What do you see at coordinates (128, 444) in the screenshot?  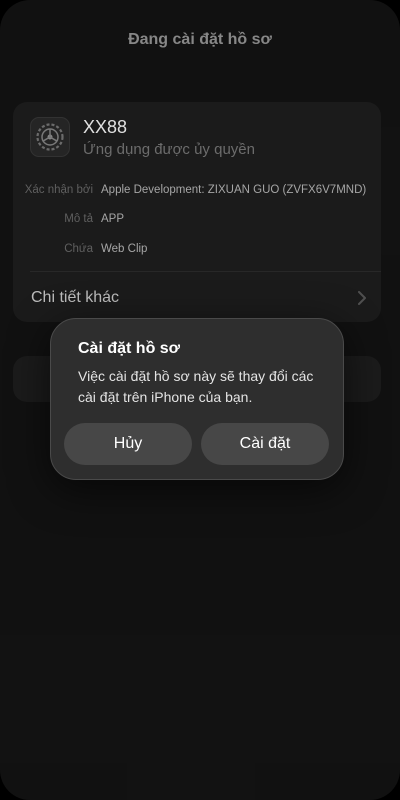 I see `cancel-button: Hủy` at bounding box center [128, 444].